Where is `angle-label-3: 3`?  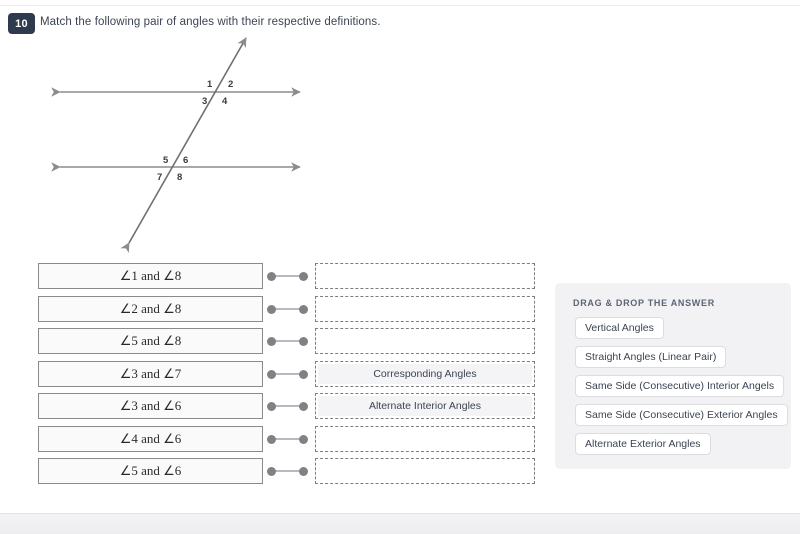 angle-label-3: 3 is located at coordinates (204, 101).